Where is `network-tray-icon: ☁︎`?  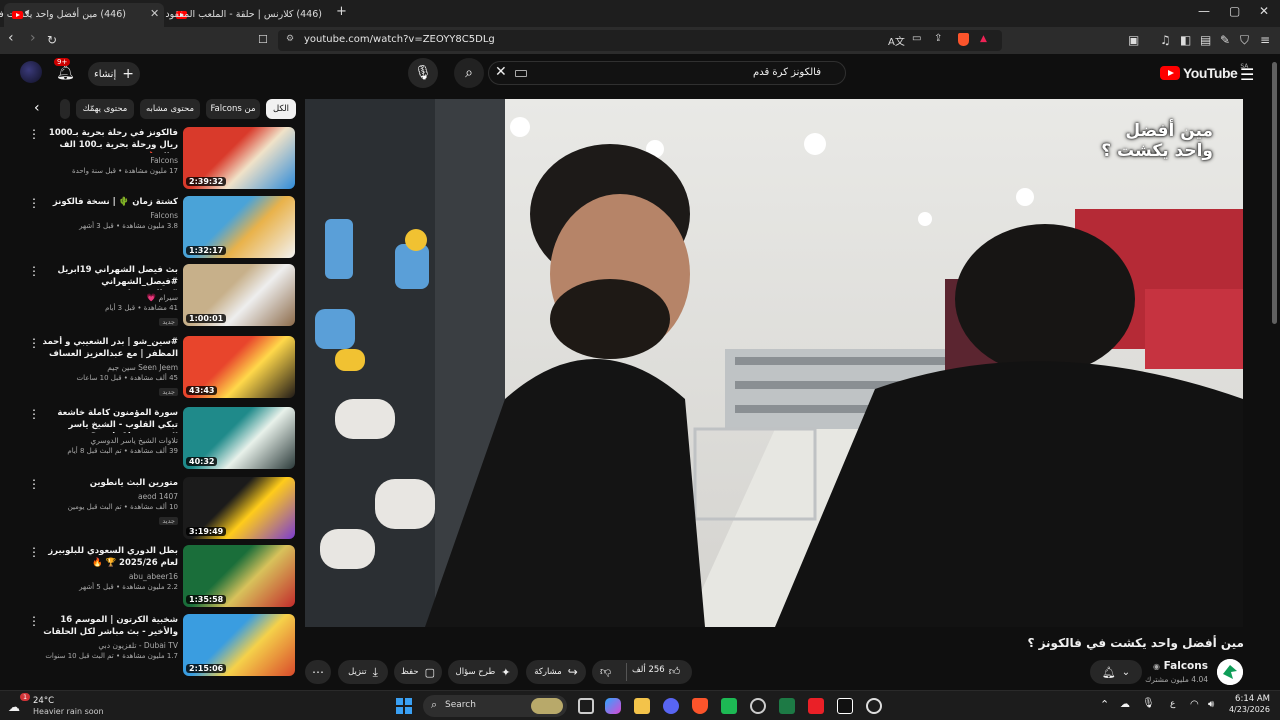 network-tray-icon: ☁︎ is located at coordinates (1125, 704).